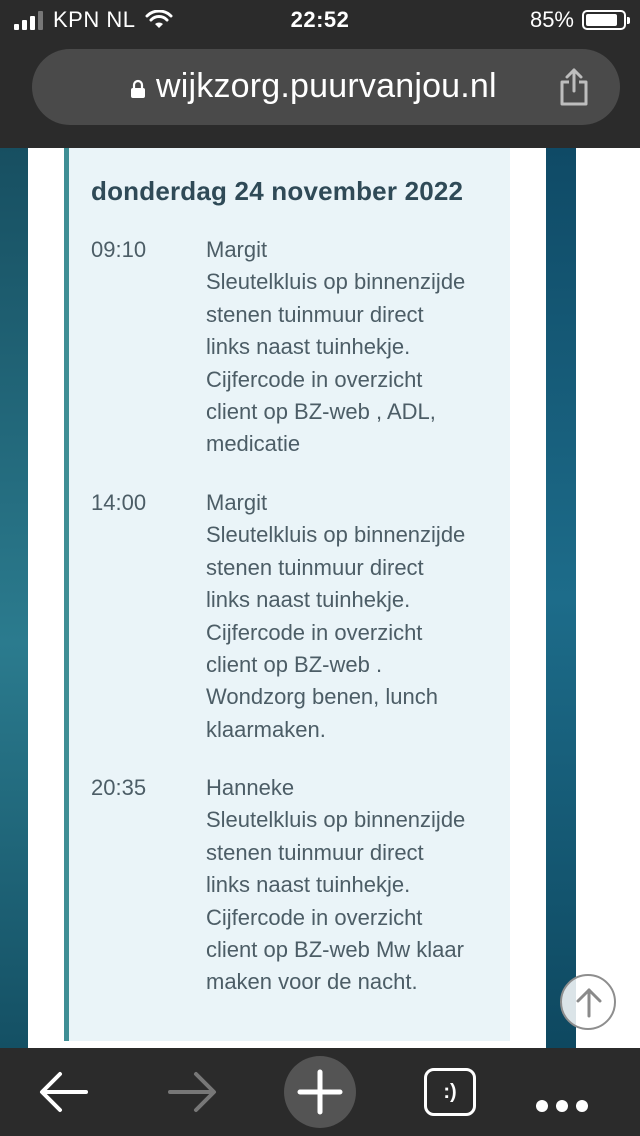 The width and height of the screenshot is (640, 1136). I want to click on status-bar: KPN NL 22:52 85%, so click(320, 20).